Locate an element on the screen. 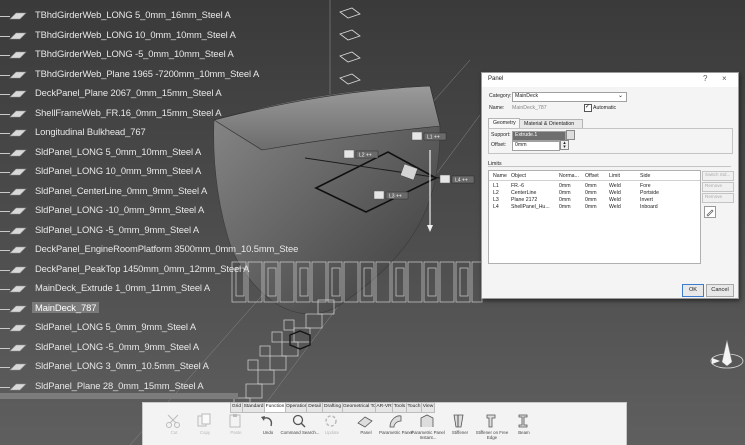 This screenshot has width=745, height=445. name-label: Name: is located at coordinates (497, 108).